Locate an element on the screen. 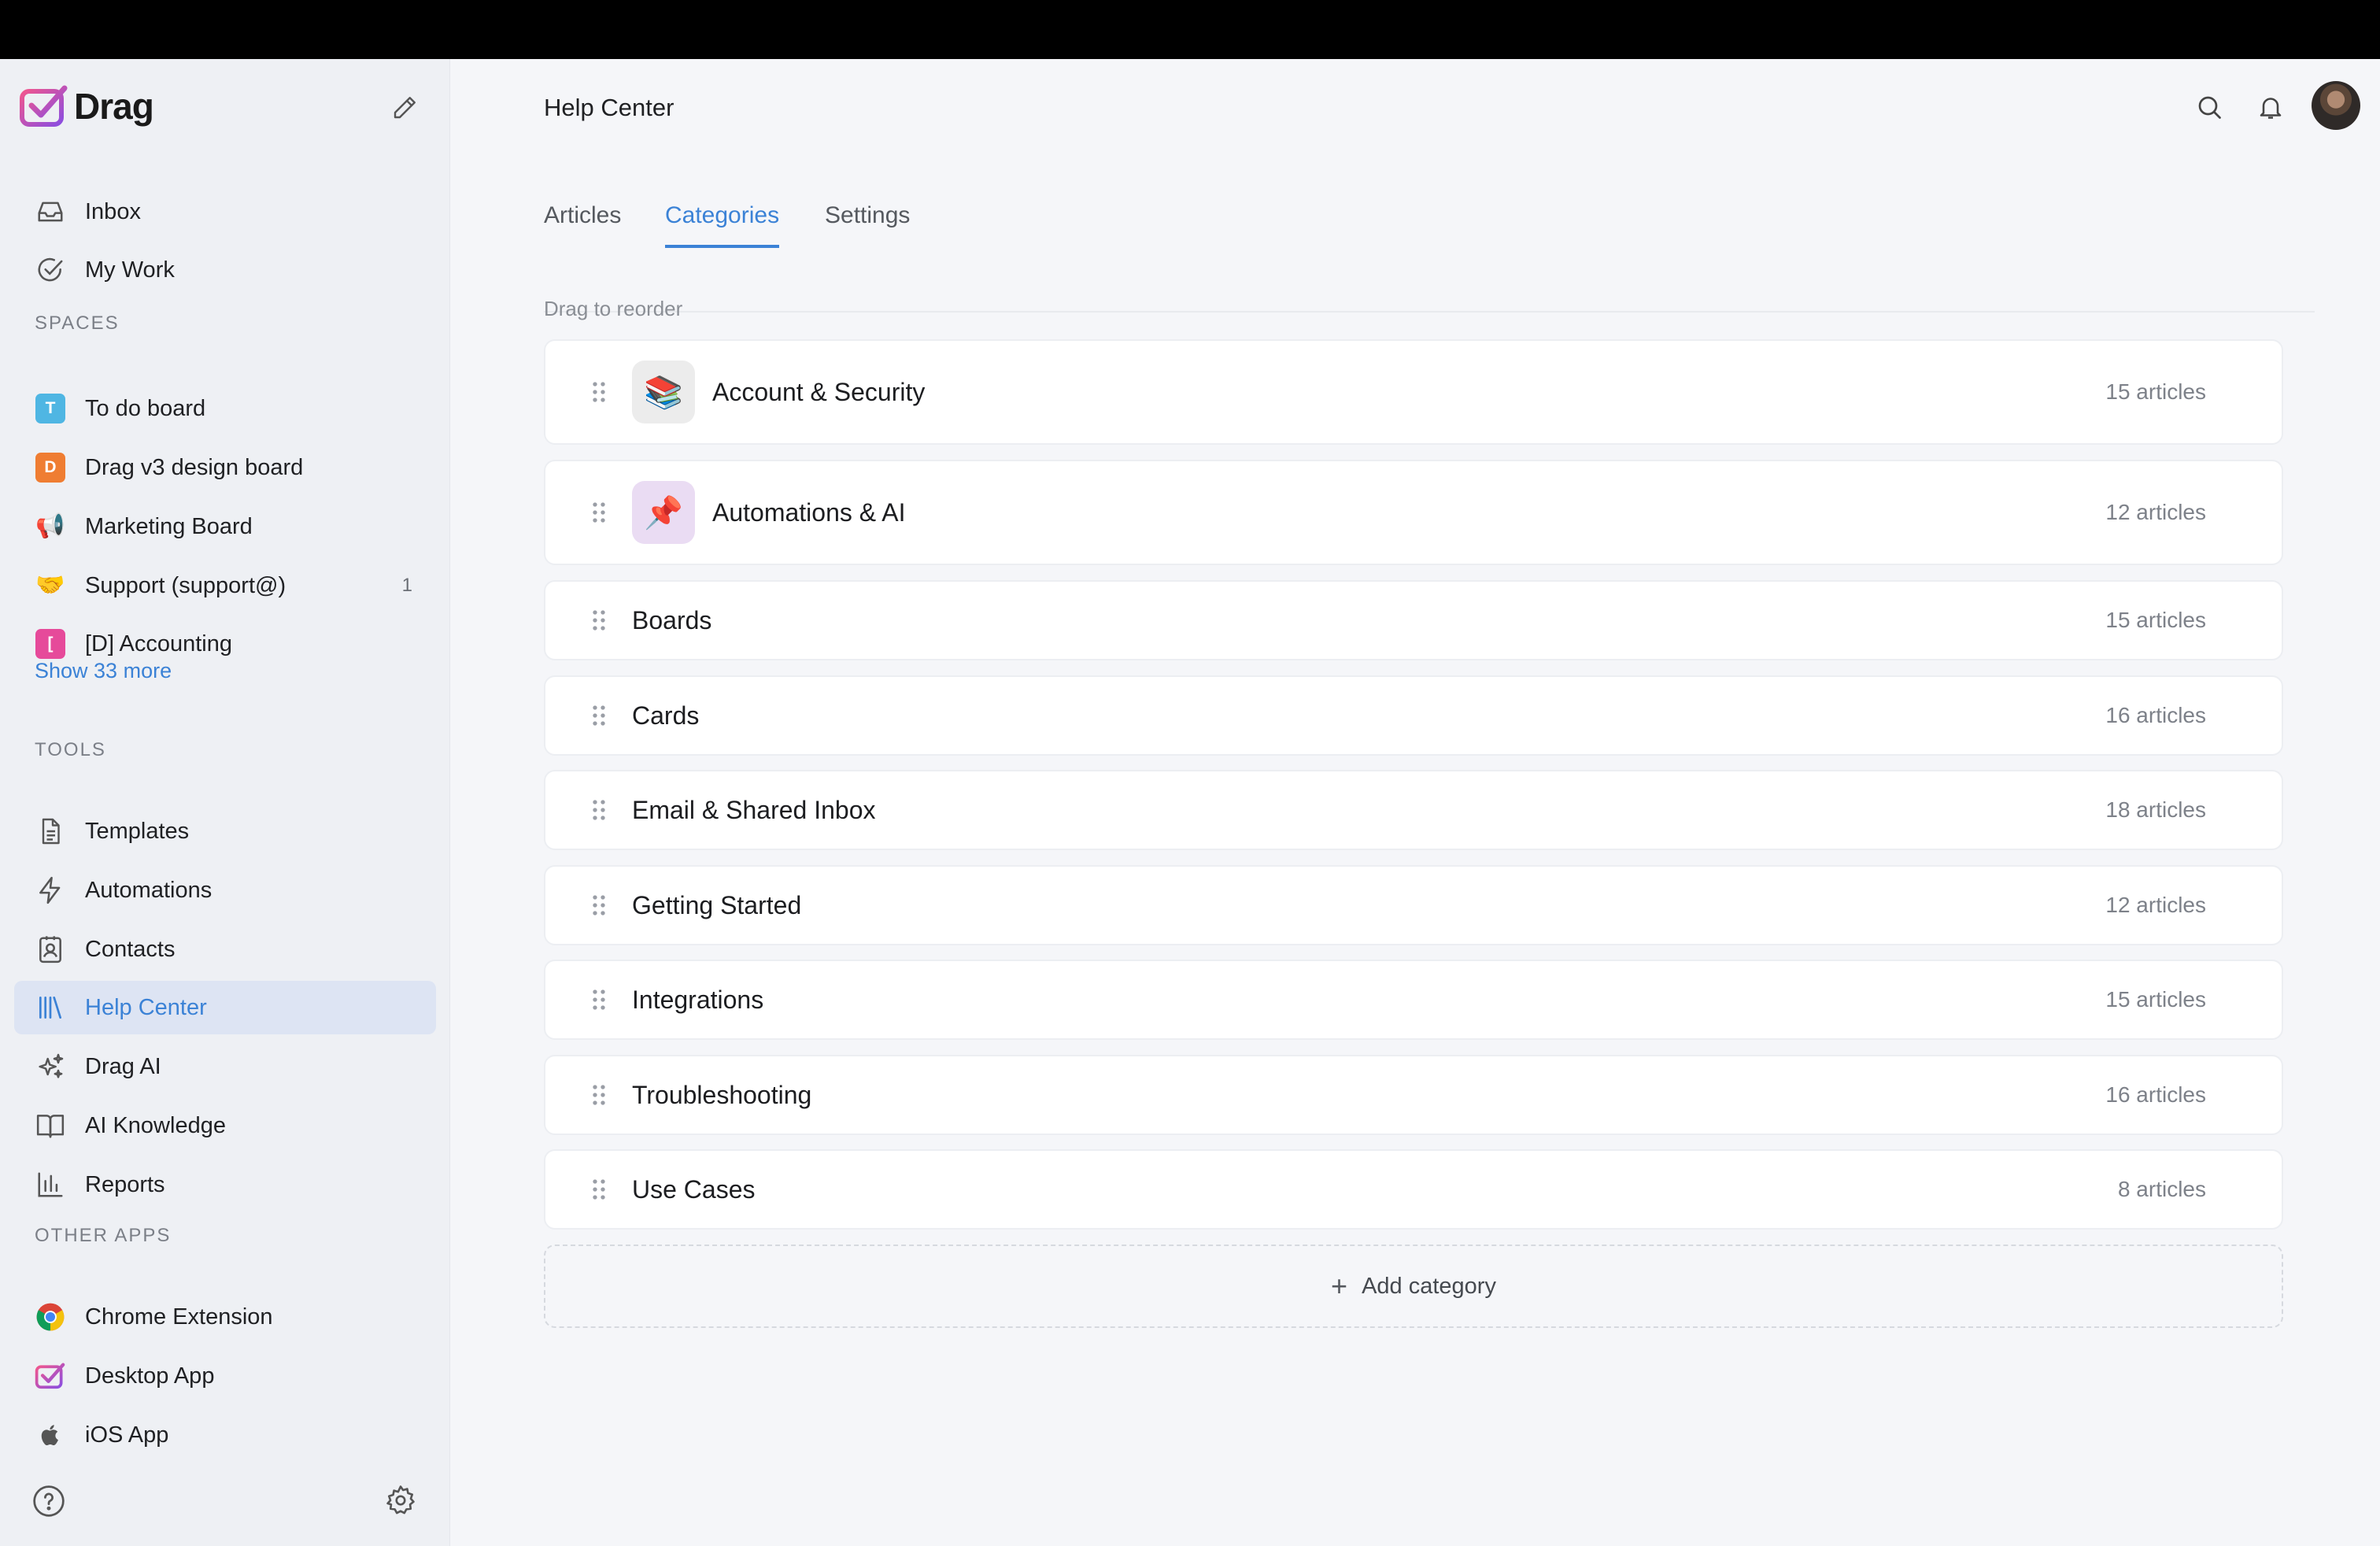 The height and width of the screenshot is (1546, 2380). window-top-bar is located at coordinates (1190, 29).